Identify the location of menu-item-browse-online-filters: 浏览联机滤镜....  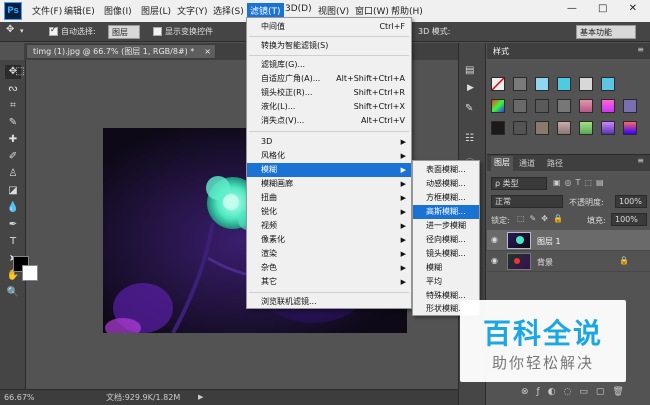
(329, 302).